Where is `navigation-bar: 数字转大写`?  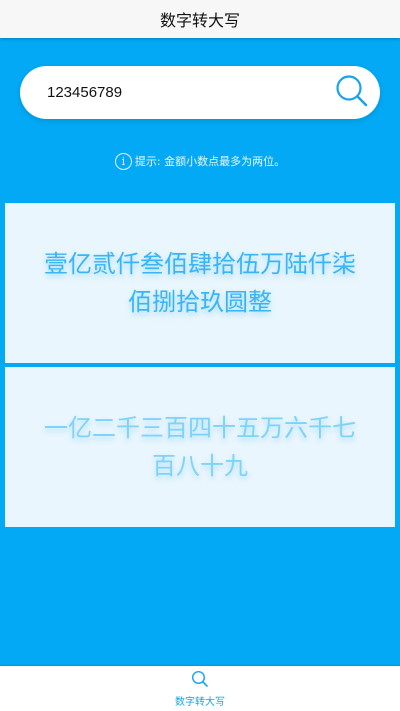
navigation-bar: 数字转大写 is located at coordinates (200, 19).